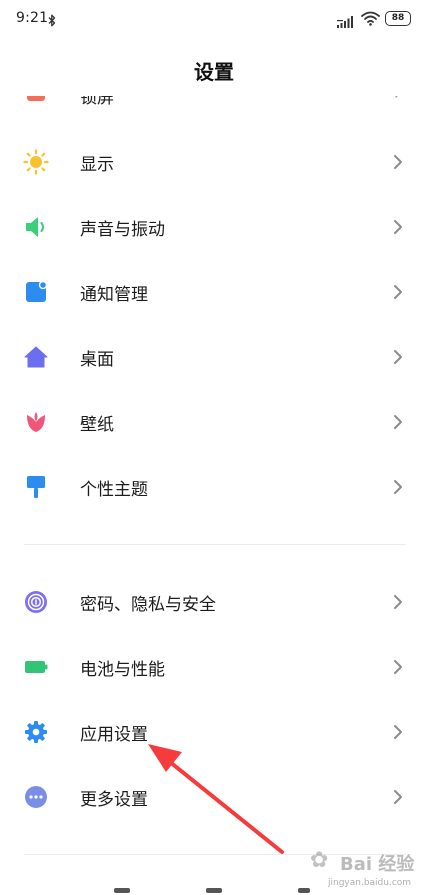  What do you see at coordinates (97, 425) in the screenshot?
I see `settings-item-label: 壁纸` at bounding box center [97, 425].